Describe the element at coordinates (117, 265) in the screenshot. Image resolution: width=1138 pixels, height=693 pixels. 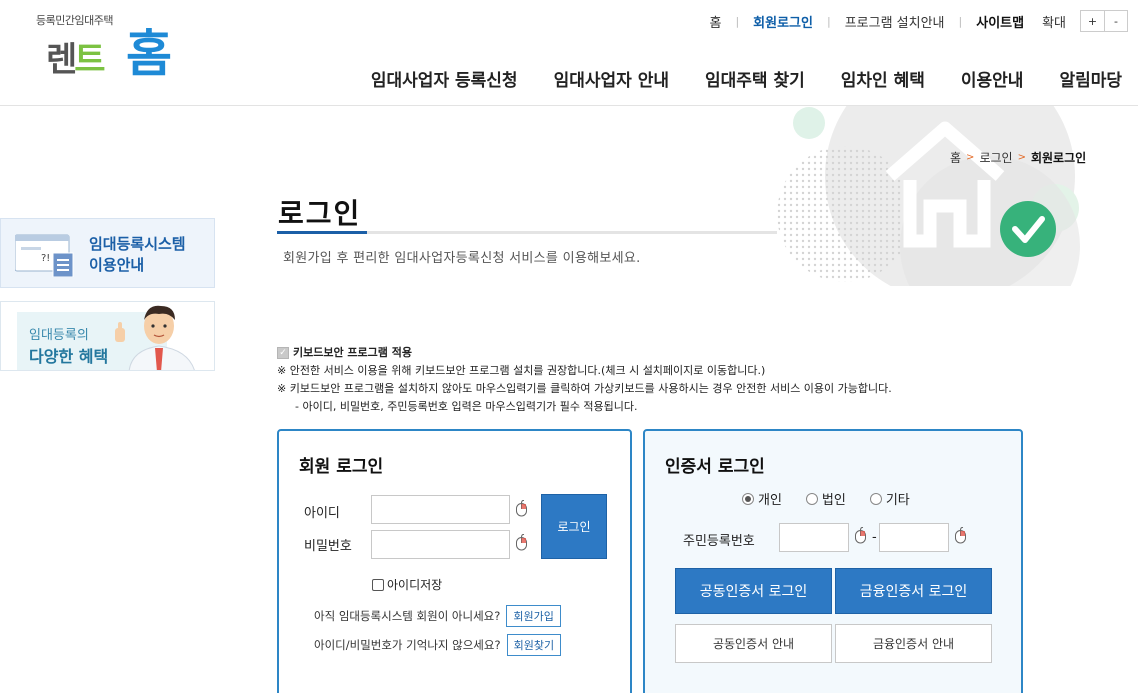
I see `banner1-line2: 이용안내` at that location.